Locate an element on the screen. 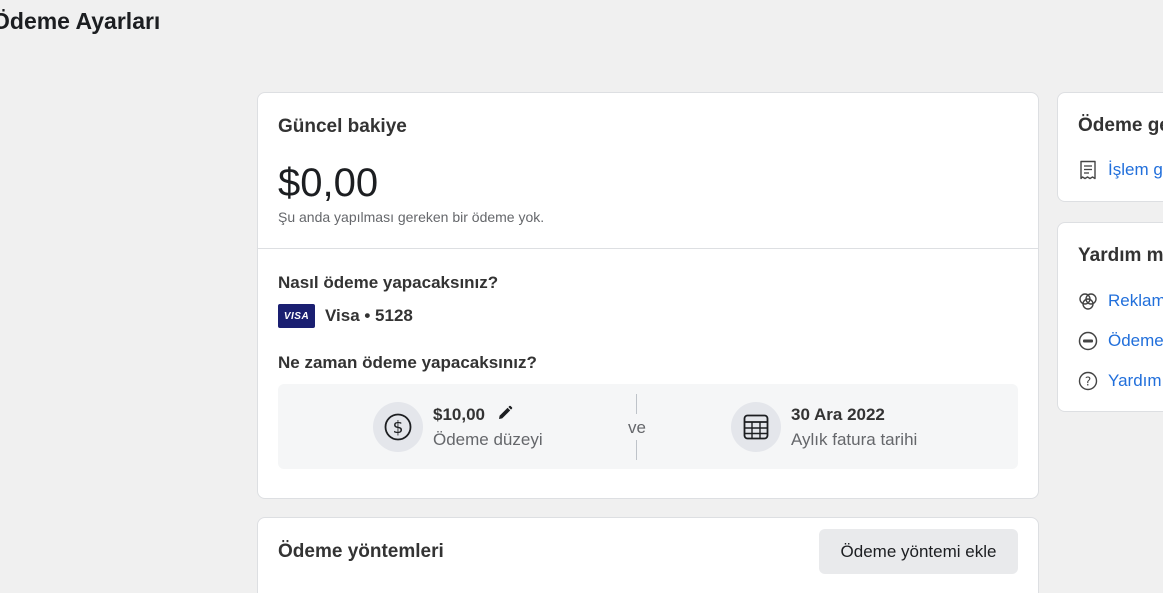  help-link-ads: Reklam is located at coordinates (1120, 301).